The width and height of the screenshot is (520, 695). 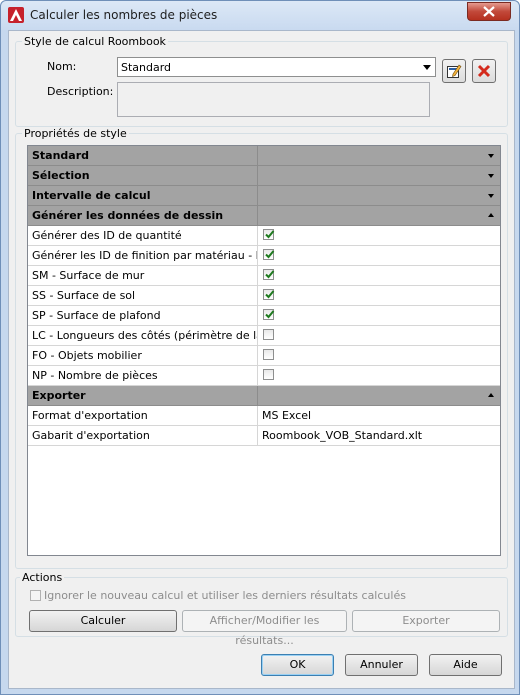 What do you see at coordinates (143, 355) in the screenshot?
I see `property-label: FO - Objets mobilier` at bounding box center [143, 355].